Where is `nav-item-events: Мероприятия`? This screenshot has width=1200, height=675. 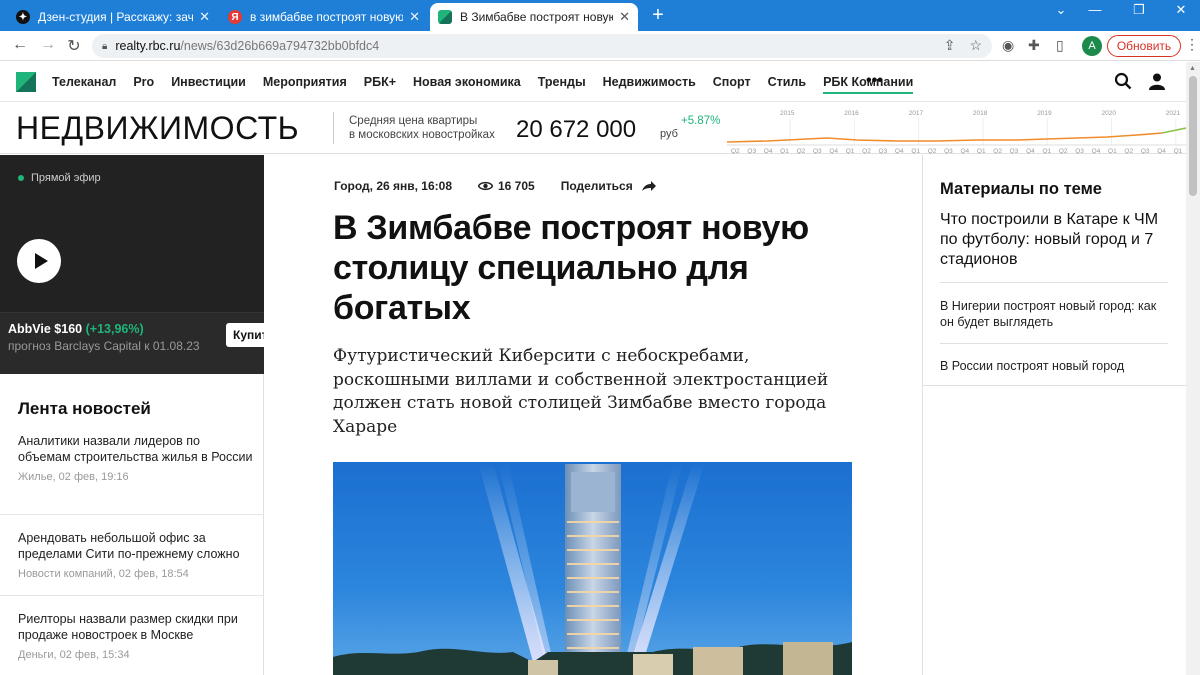
nav-item-events: Мероприятия is located at coordinates (305, 84).